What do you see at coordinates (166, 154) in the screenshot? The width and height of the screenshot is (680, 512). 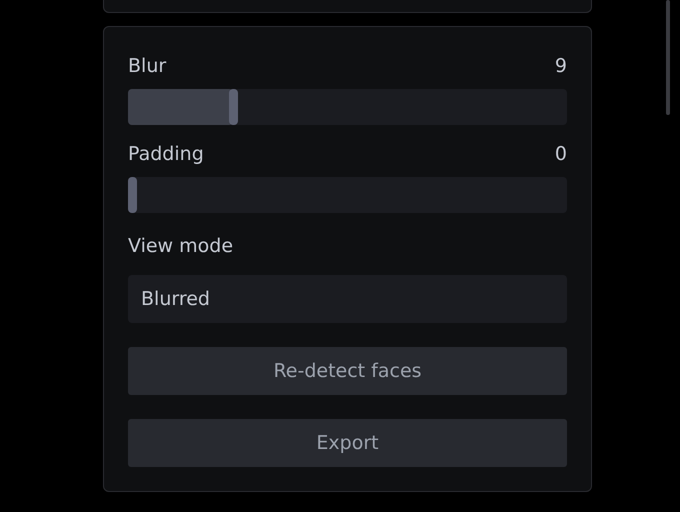 I see `slider-label: Padding` at bounding box center [166, 154].